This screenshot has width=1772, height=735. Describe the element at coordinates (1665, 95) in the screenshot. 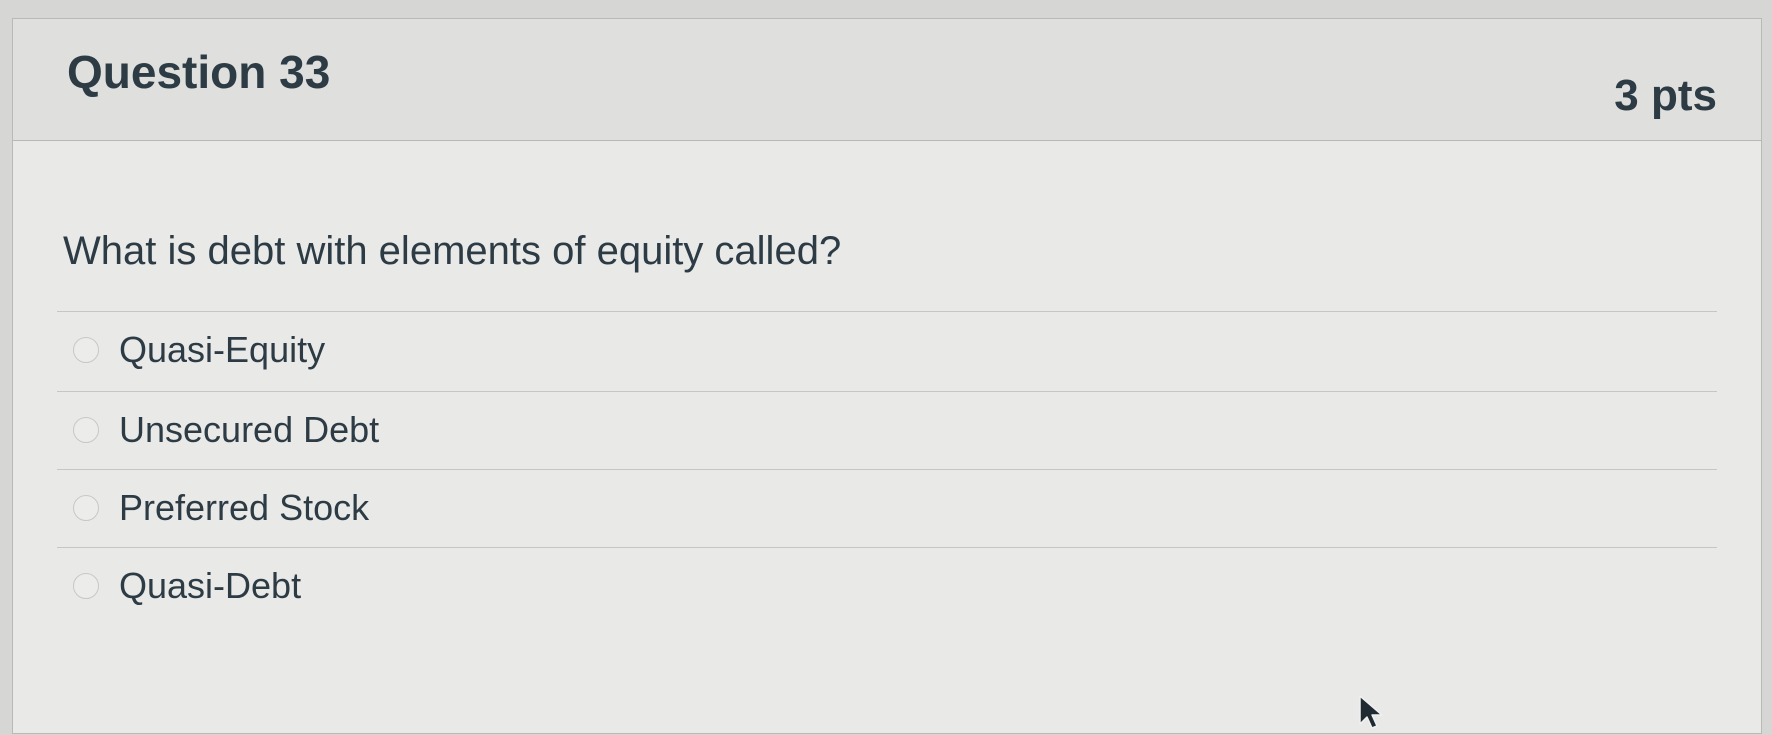

I see `question-points: 3 pts` at that location.